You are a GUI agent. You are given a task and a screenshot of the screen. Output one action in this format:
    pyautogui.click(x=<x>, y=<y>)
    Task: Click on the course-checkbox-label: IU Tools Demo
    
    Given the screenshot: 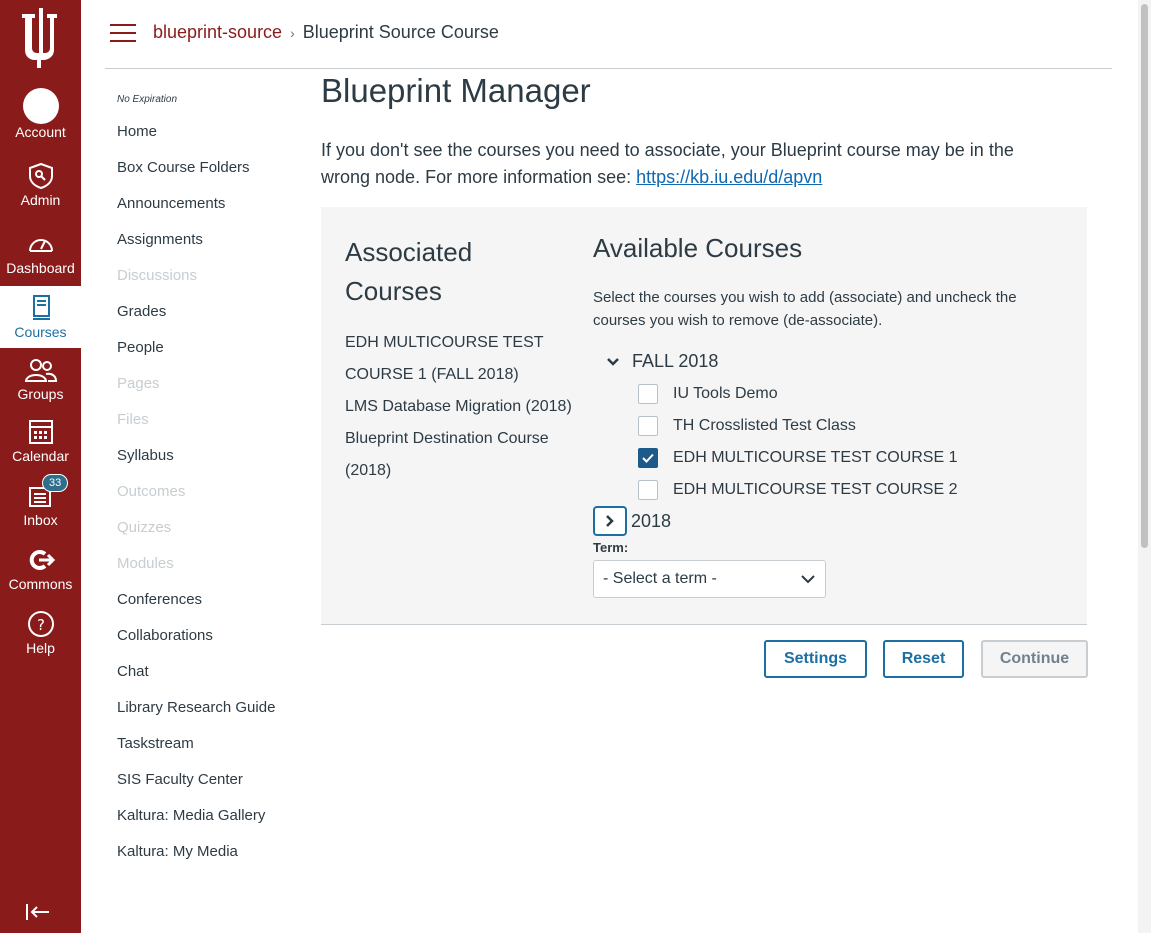 What is the action you would take?
    pyautogui.click(x=725, y=393)
    